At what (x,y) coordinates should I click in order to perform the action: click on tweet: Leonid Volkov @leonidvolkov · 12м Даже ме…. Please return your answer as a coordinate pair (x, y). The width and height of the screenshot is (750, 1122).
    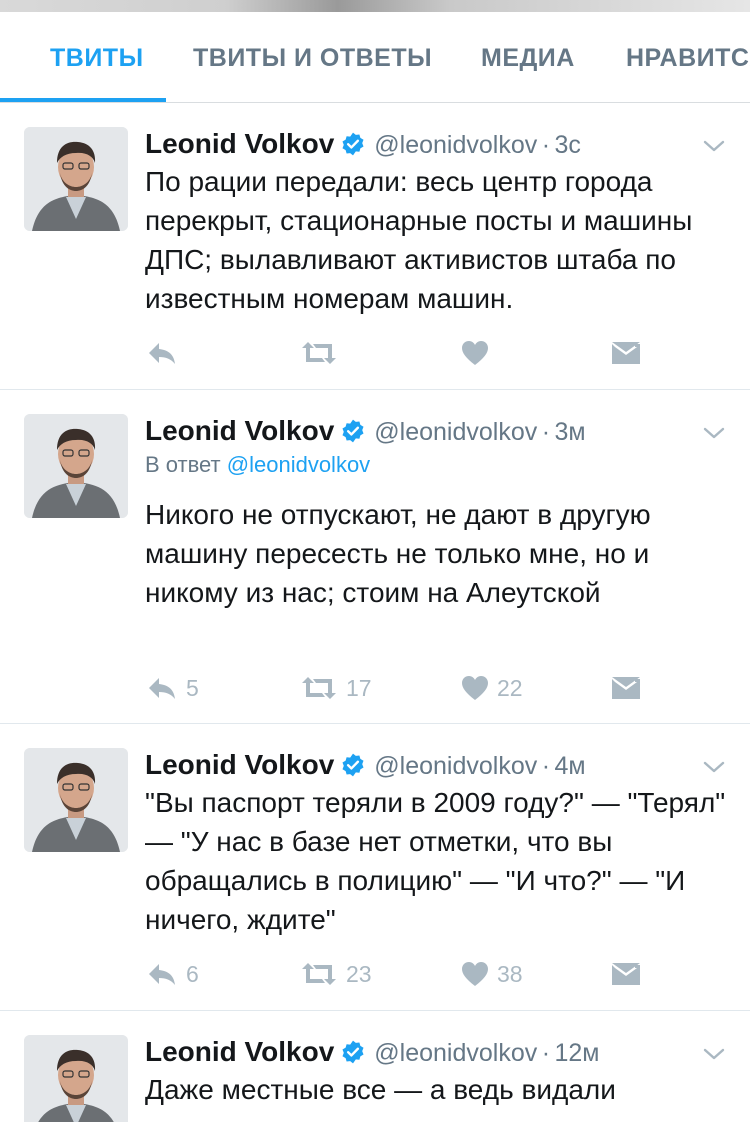
    Looking at the image, I should click on (375, 1067).